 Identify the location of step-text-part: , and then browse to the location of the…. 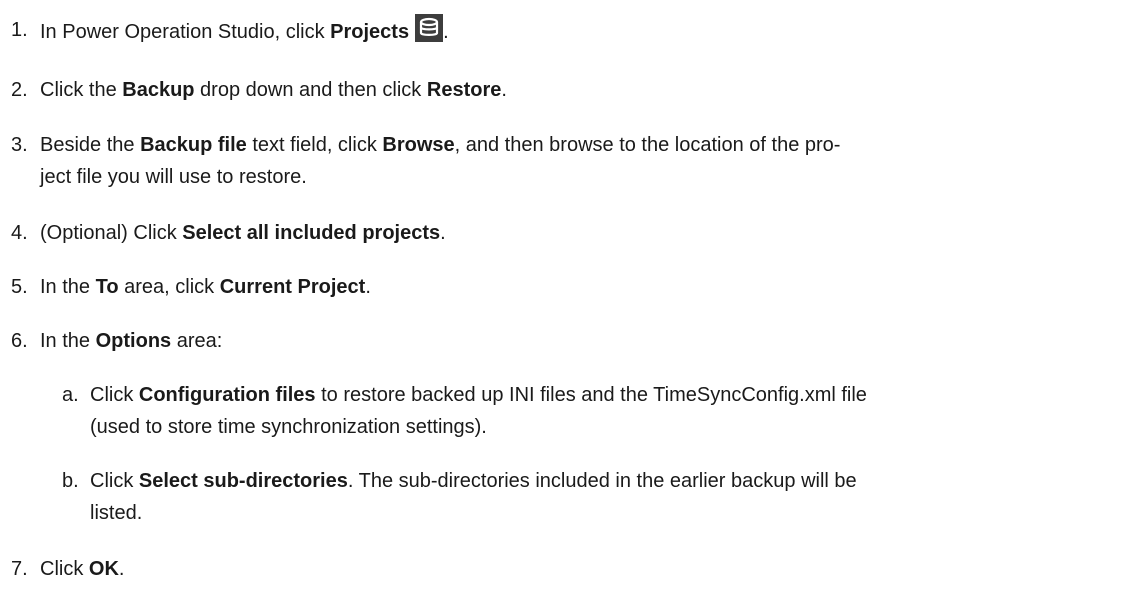
(647, 145).